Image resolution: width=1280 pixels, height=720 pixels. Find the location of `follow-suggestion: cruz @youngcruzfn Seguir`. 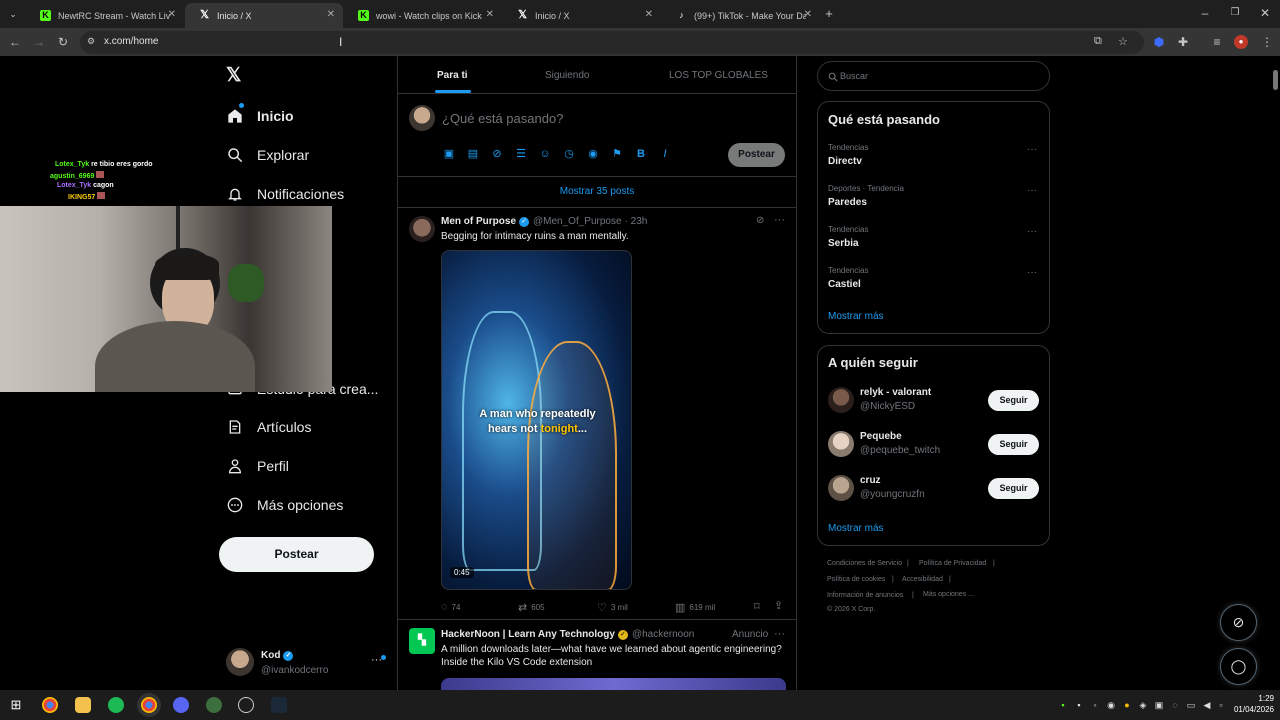

follow-suggestion: cruz @youngcruzfn Seguir is located at coordinates (933, 490).